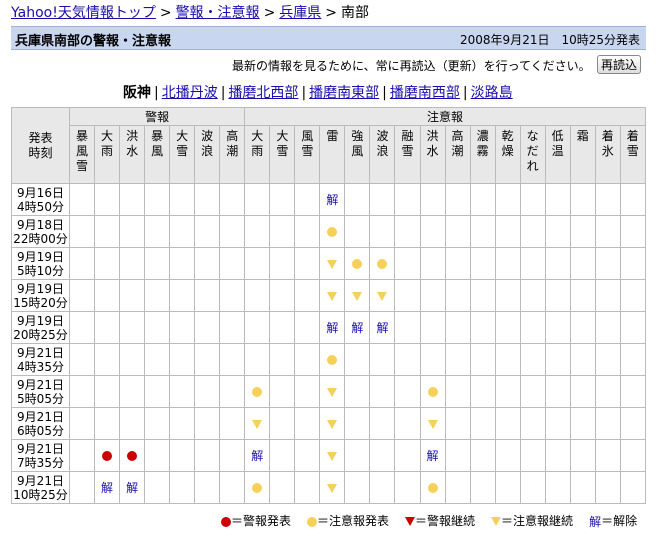 The image size is (656, 538). What do you see at coordinates (218, 13) in the screenshot?
I see `breadcrumb-link-warnings: 警報・注意報` at bounding box center [218, 13].